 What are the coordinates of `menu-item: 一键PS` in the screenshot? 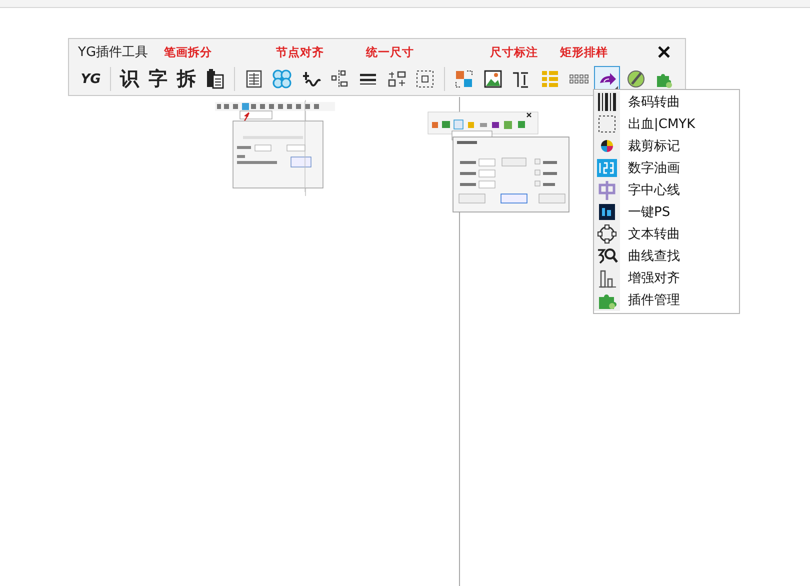 It's located at (666, 212).